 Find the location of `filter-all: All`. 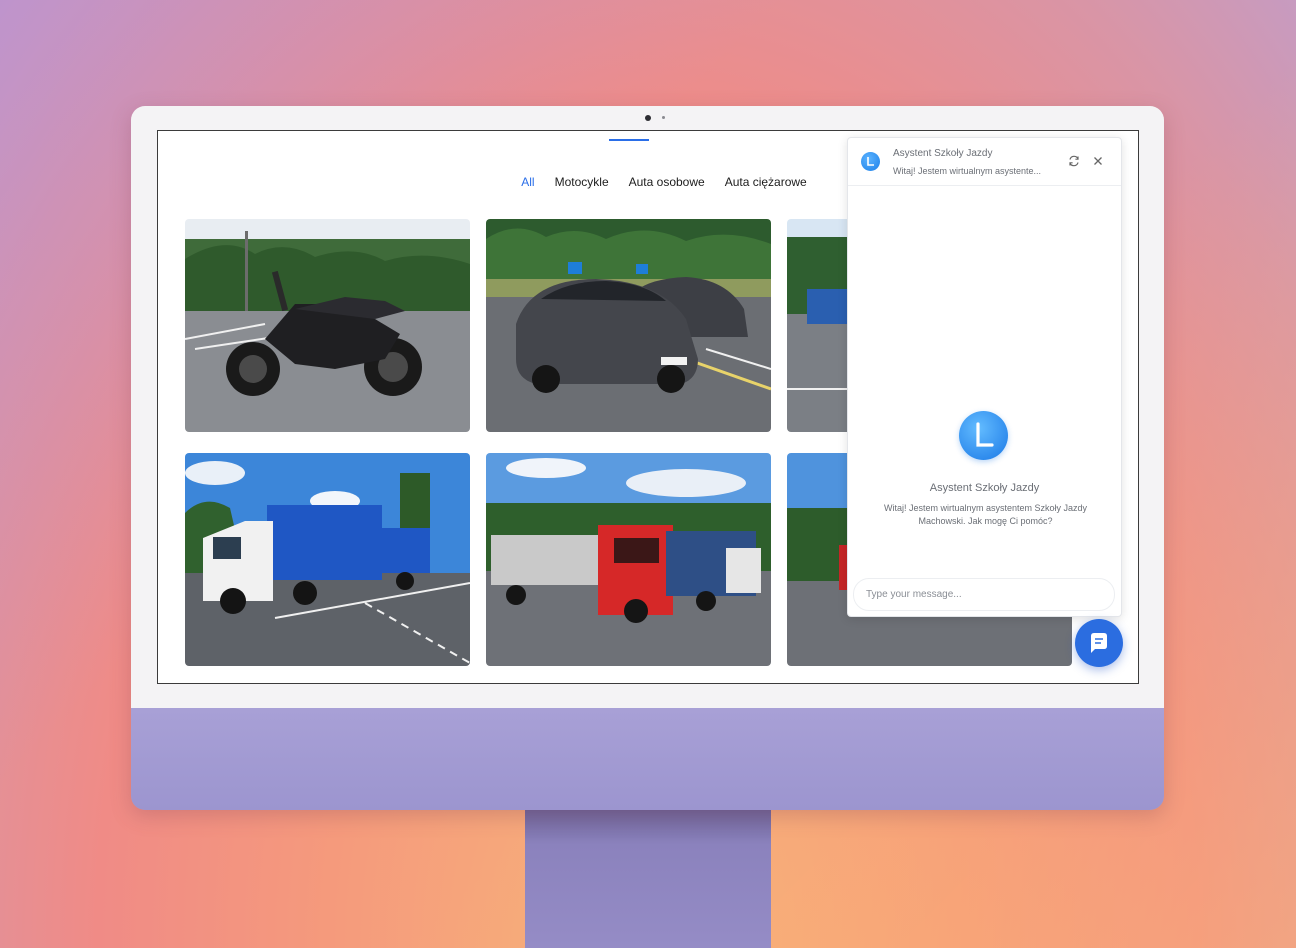

filter-all: All is located at coordinates (527, 182).